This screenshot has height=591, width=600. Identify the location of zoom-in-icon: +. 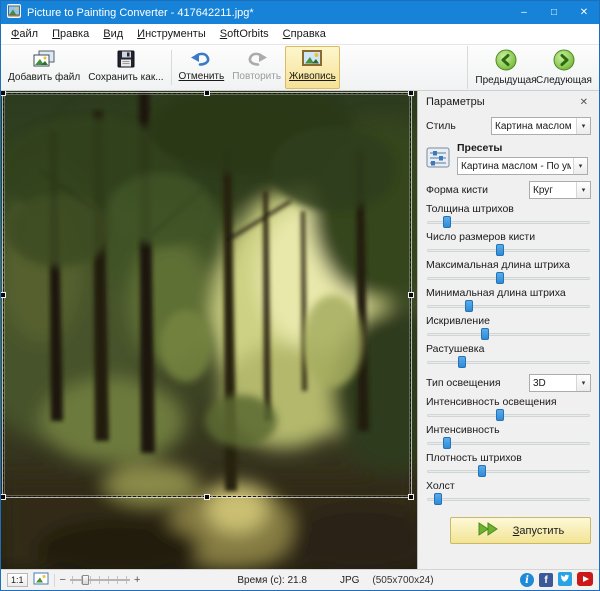
(137, 580).